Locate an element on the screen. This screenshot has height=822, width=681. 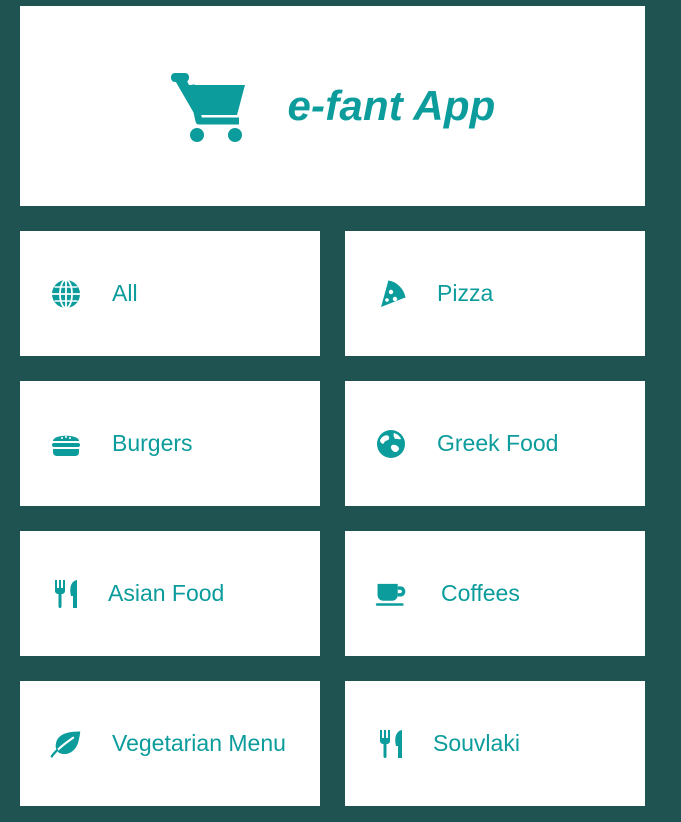
category-label: All is located at coordinates (125, 293).